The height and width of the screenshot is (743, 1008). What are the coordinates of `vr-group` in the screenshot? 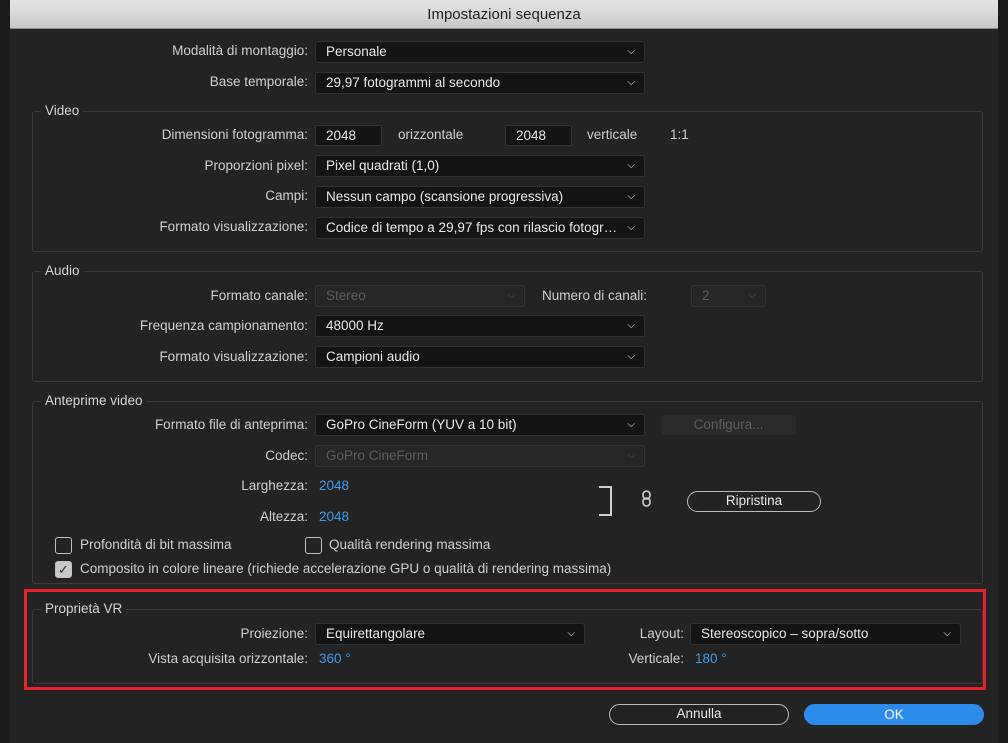 It's located at (507, 646).